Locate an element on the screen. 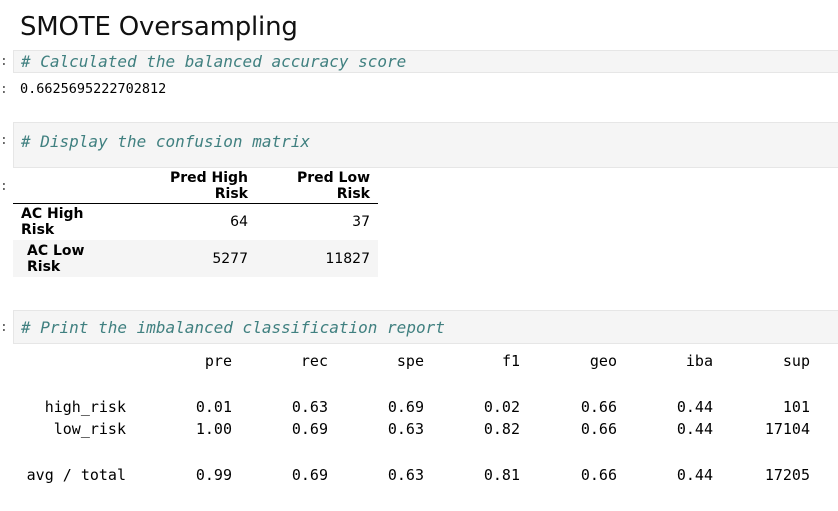 Image resolution: width=838 pixels, height=511 pixels. report-cell: 17205 is located at coordinates (787, 475).